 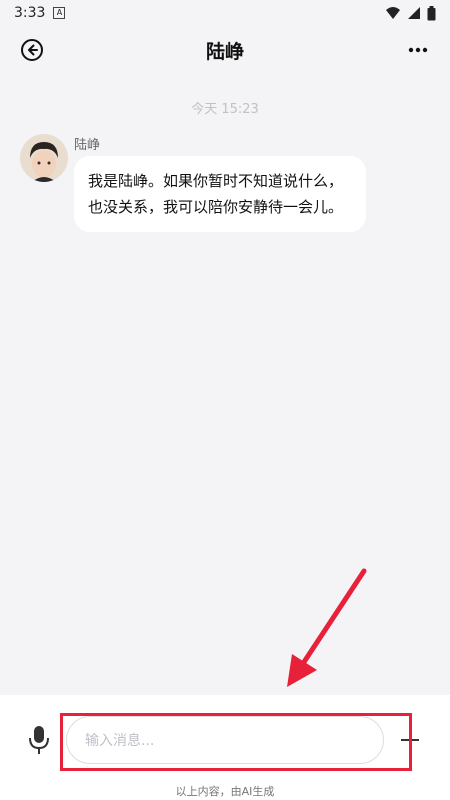 I want to click on ai-disclaimer: 以上内容，由AI生成, so click(x=225, y=791).